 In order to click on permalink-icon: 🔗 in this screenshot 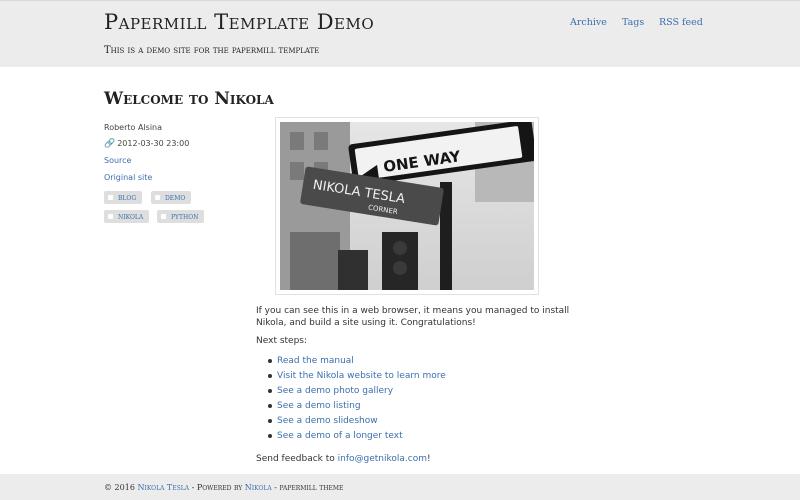, I will do `click(109, 144)`.